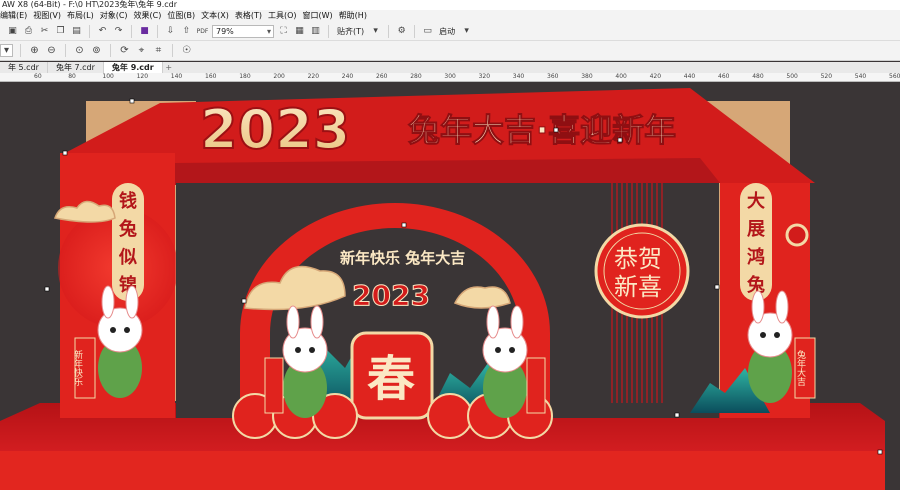 The image size is (900, 490). I want to click on dropdown-arrow-icon: ▾, so click(6, 50).